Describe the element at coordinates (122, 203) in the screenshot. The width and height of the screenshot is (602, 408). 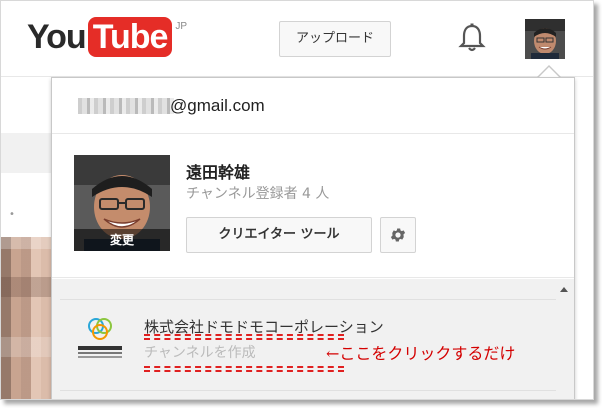
I see `profile-photo: 変更` at that location.